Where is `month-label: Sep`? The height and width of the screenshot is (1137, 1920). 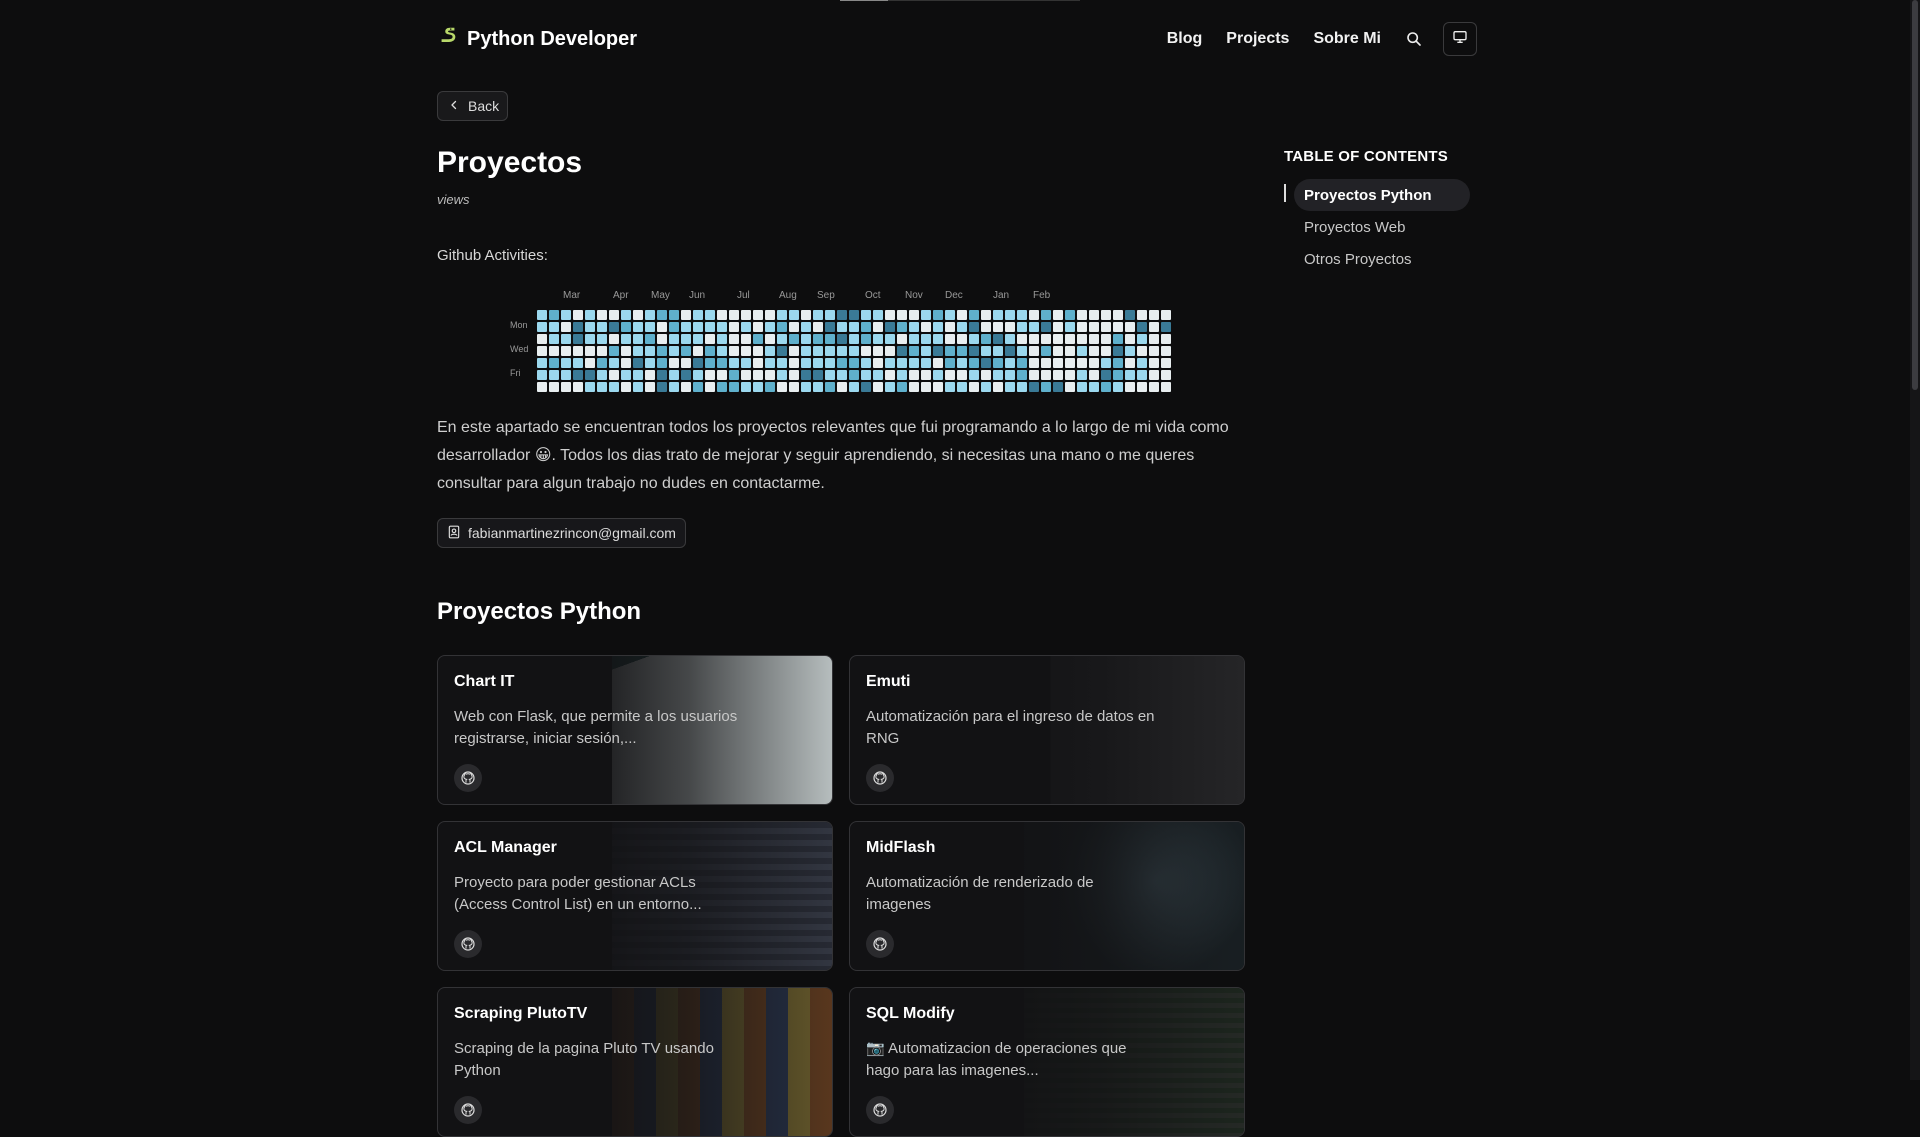 month-label: Sep is located at coordinates (826, 295).